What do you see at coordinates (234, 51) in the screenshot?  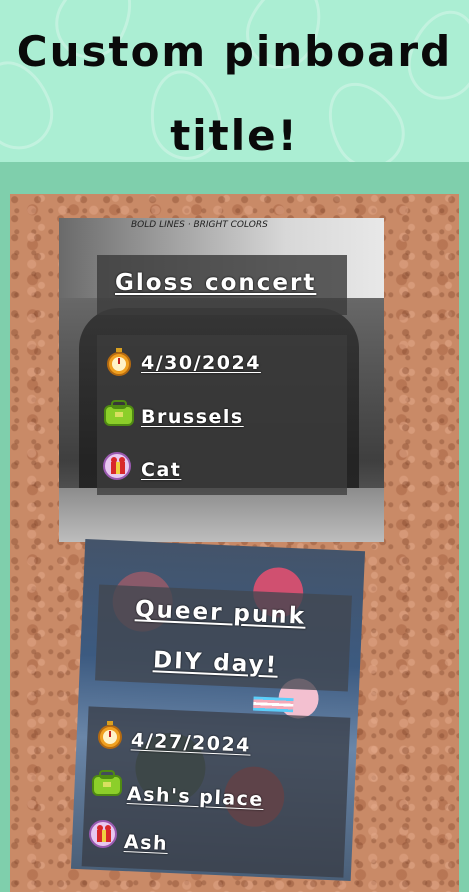 I see `page-title-line-1: Custom pinboard` at bounding box center [234, 51].